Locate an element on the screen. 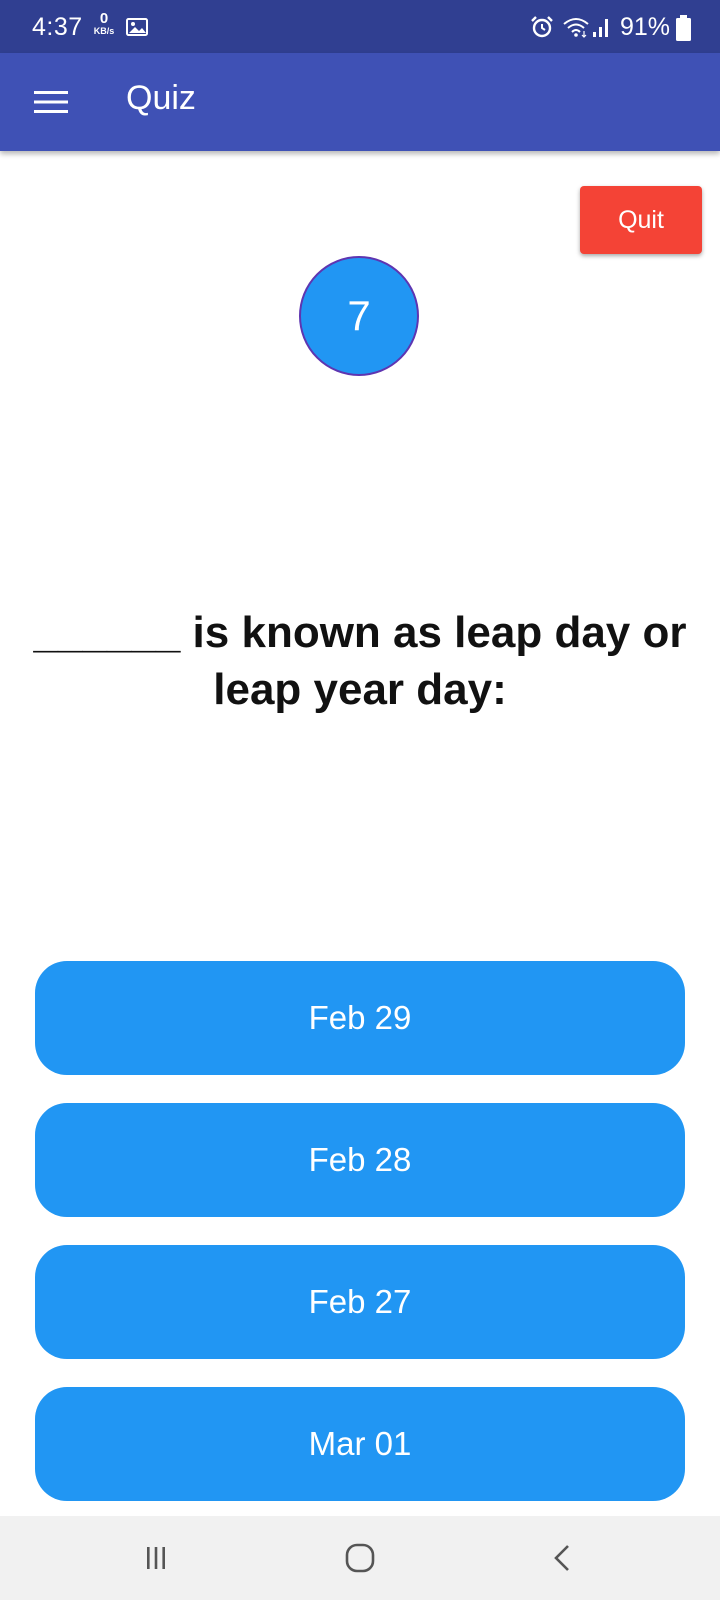 The image size is (720, 1600). battery-icon is located at coordinates (683, 28).